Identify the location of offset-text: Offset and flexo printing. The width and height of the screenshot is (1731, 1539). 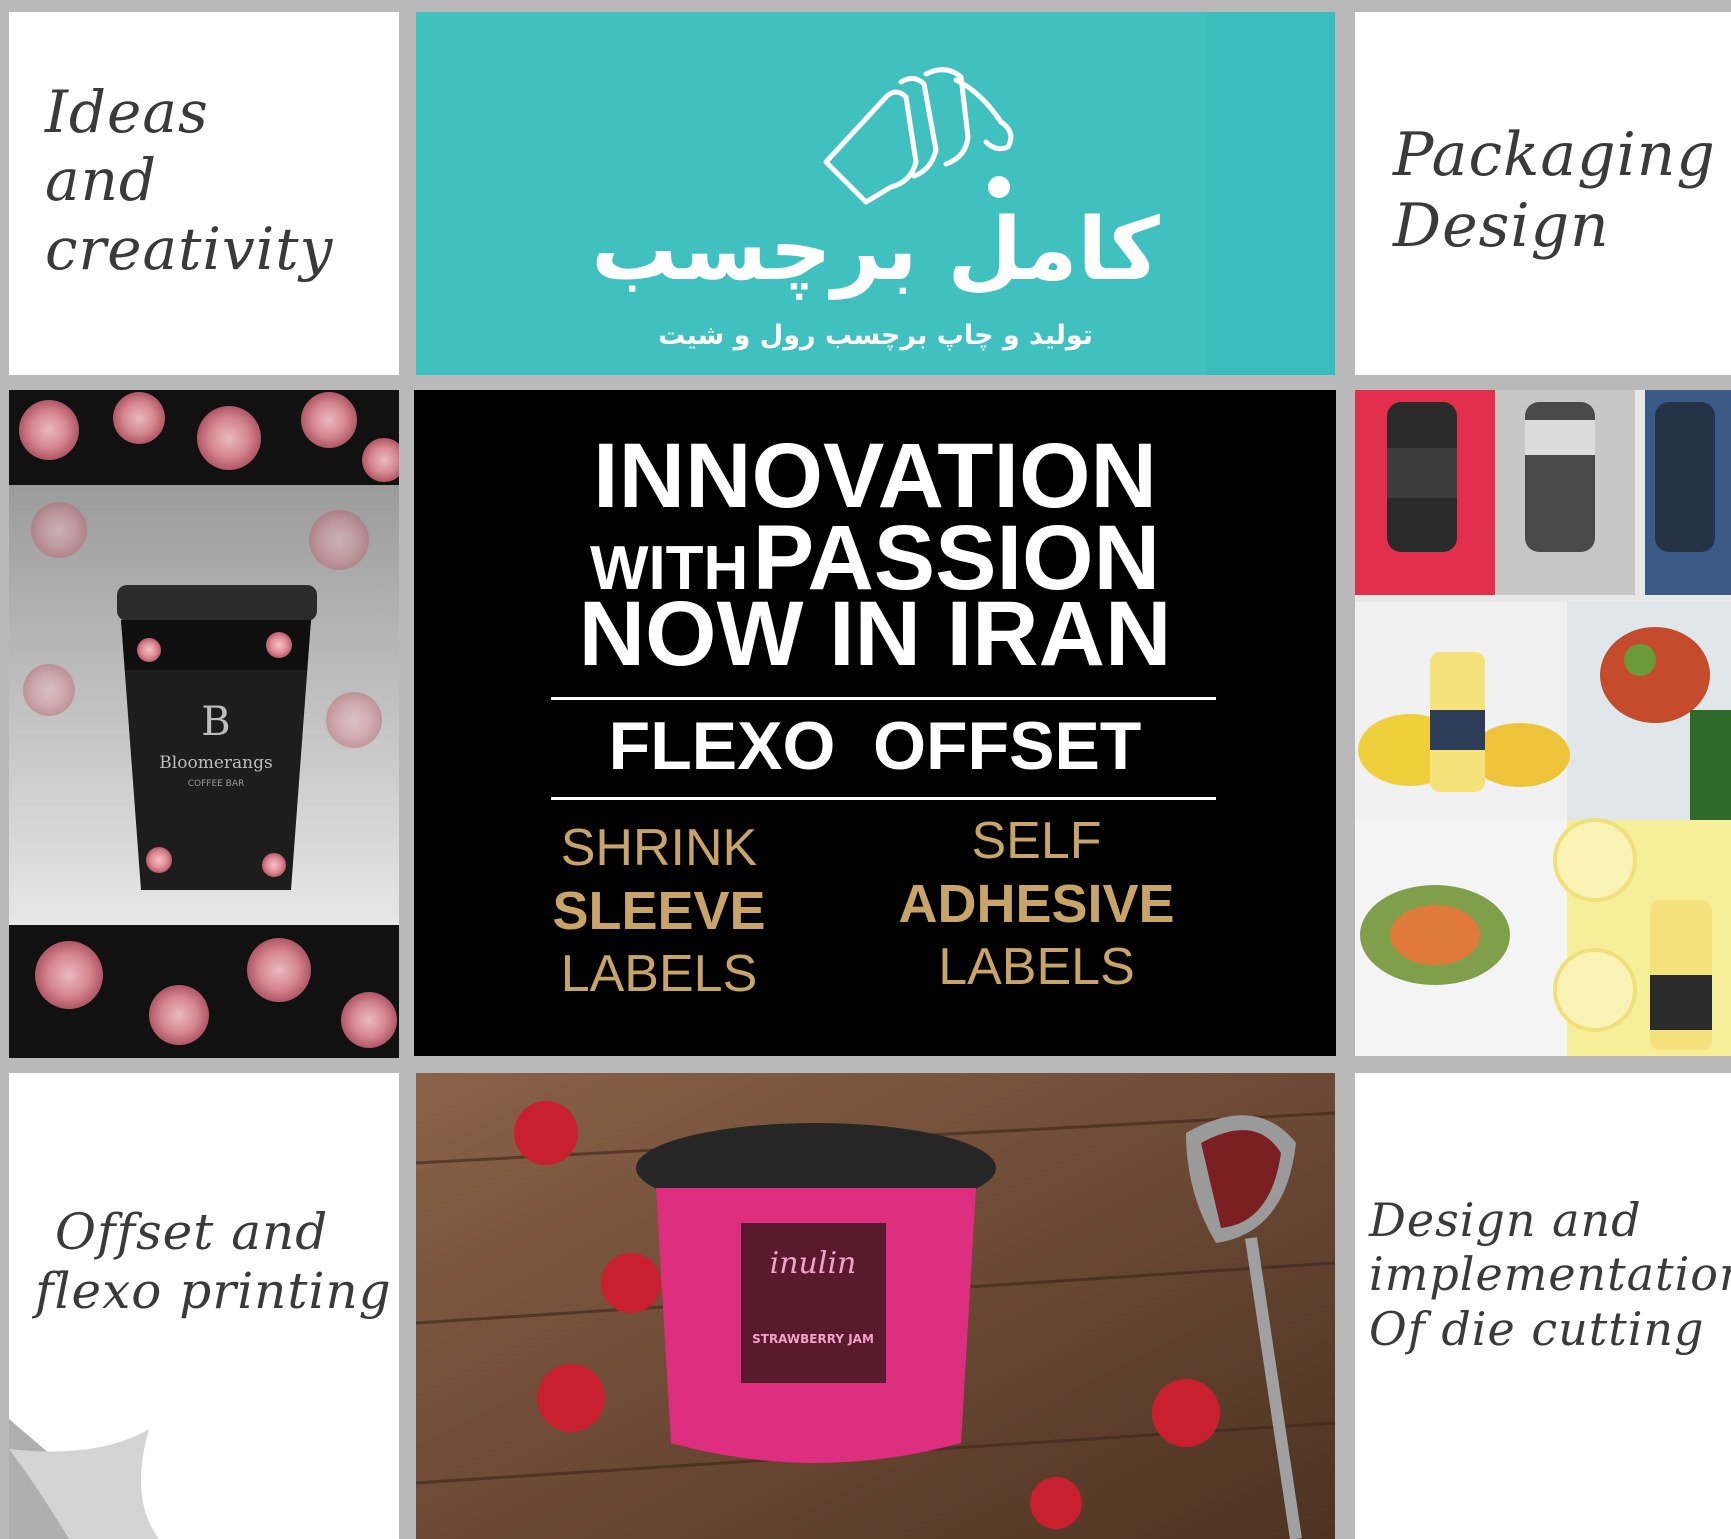
(213, 1261).